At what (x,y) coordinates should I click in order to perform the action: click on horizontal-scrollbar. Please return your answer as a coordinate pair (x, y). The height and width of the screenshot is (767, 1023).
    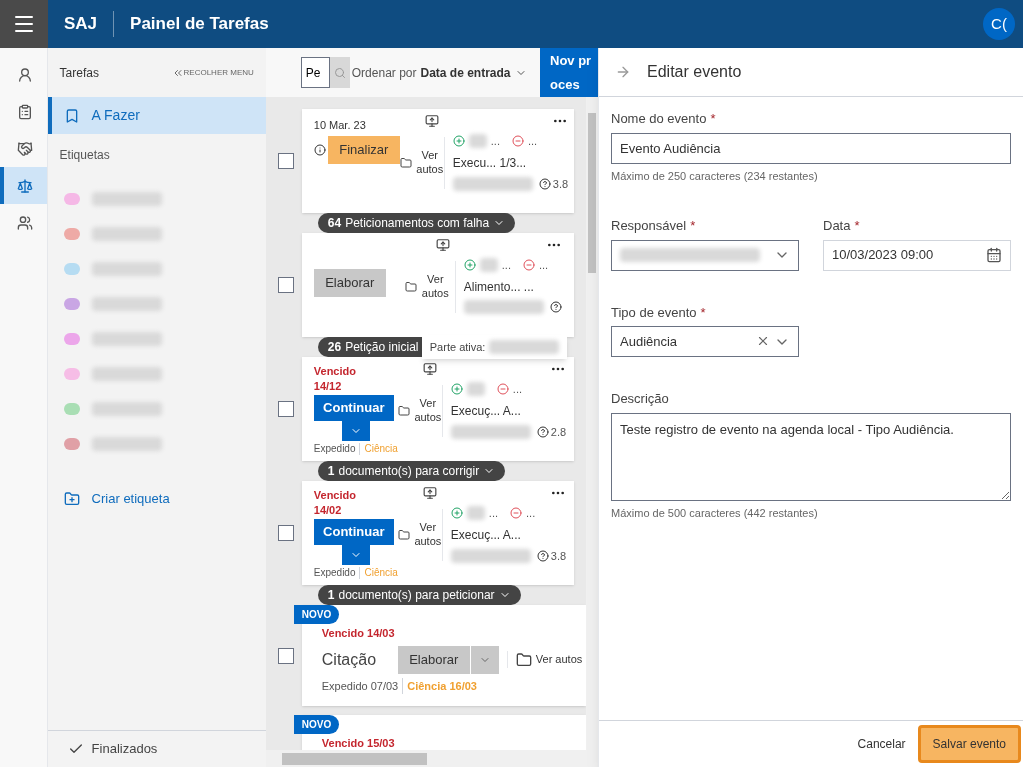
    Looking at the image, I should click on (431, 758).